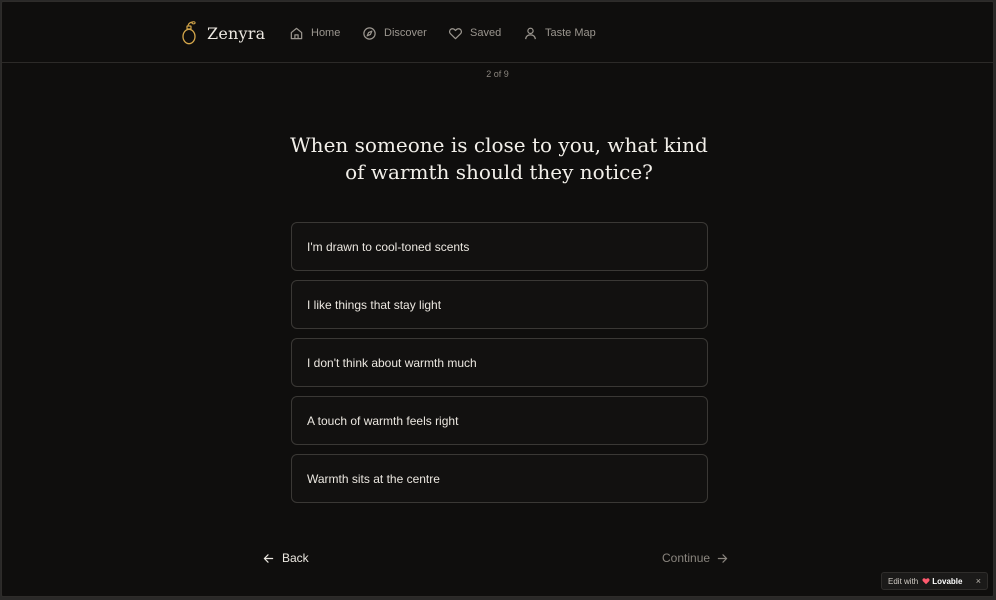 The image size is (996, 600). What do you see at coordinates (947, 581) in the screenshot?
I see `badge-brand: Lovable` at bounding box center [947, 581].